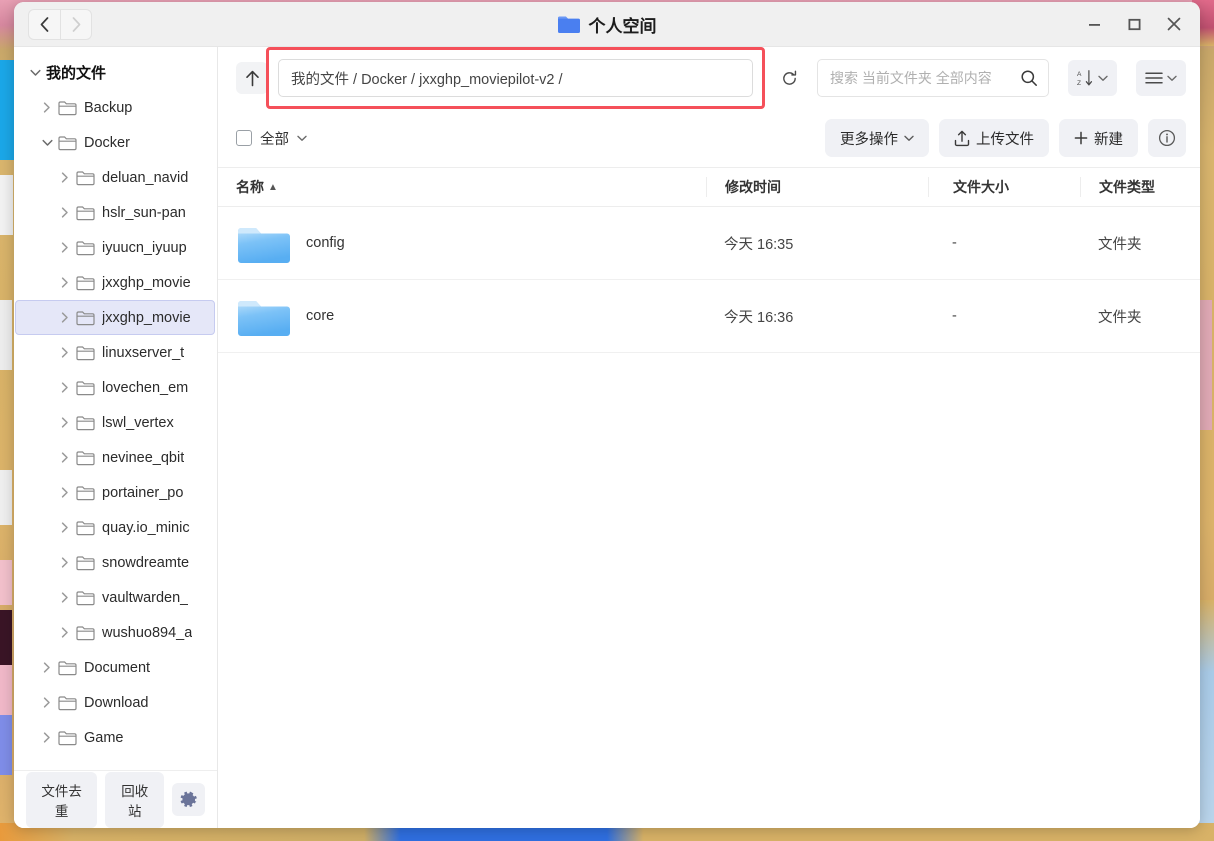 Image resolution: width=1214 pixels, height=841 pixels. I want to click on select-all-checkbox, so click(244, 138).